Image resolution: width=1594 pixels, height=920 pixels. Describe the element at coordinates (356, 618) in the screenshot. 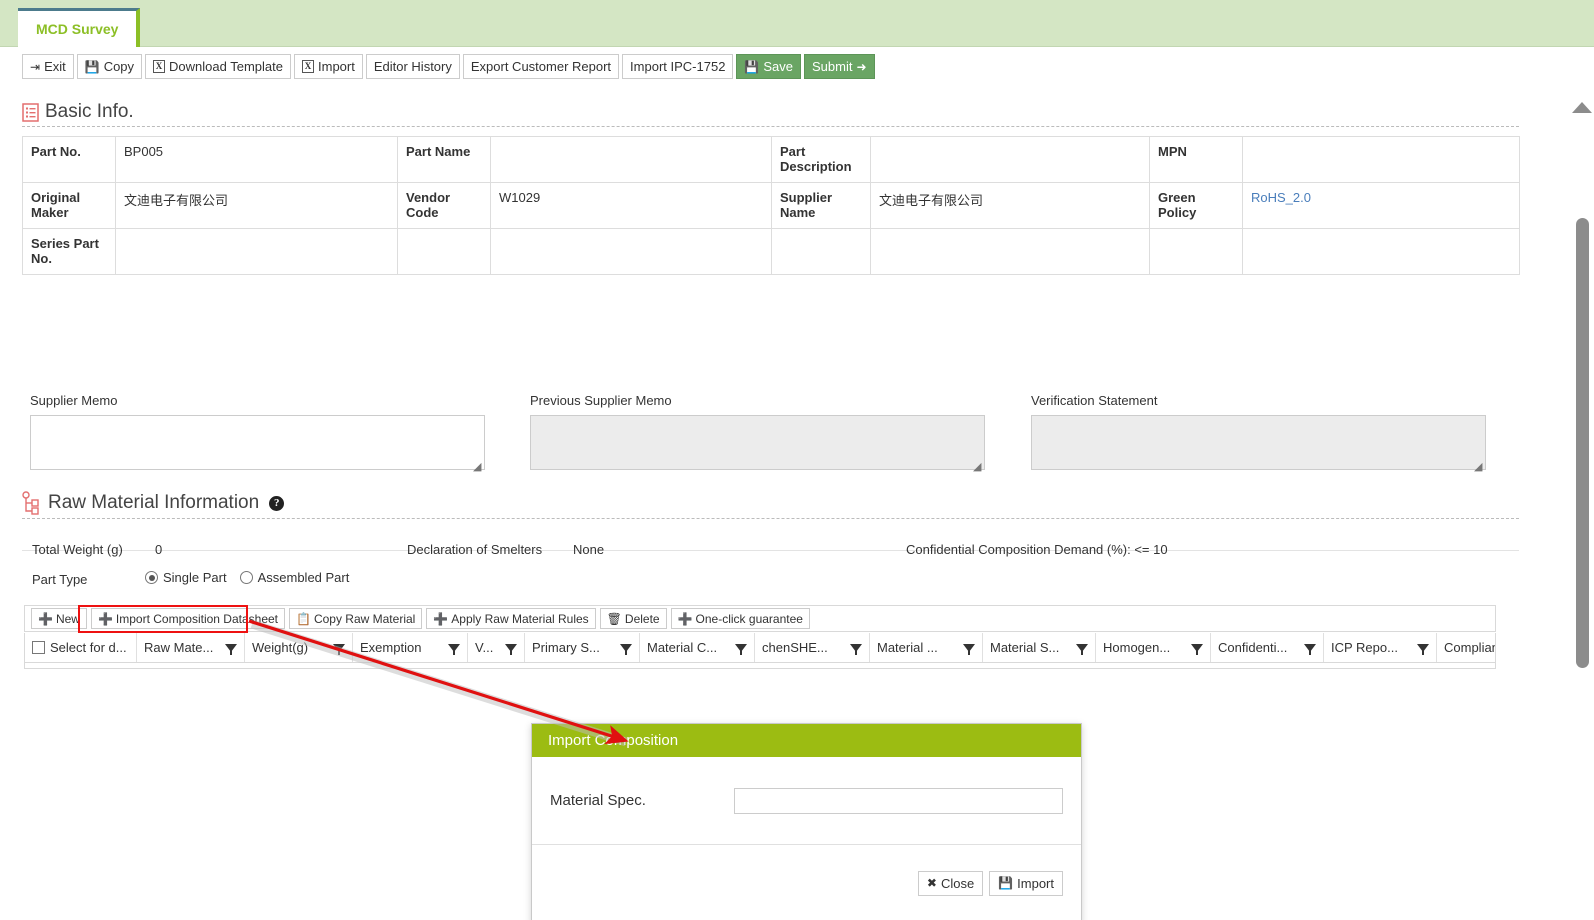

I see `copy-raw-material-button: 📋 Copy Raw Material` at that location.